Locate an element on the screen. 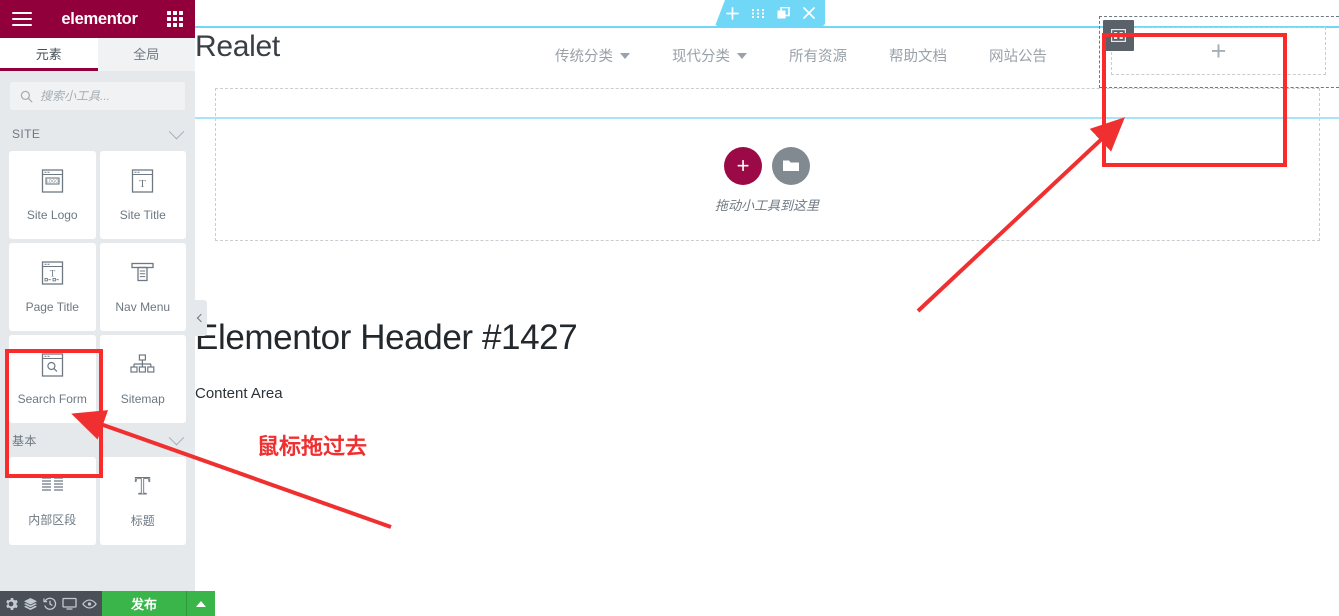 This screenshot has height=616, width=1339. inner-section-icon is located at coordinates (52, 488).